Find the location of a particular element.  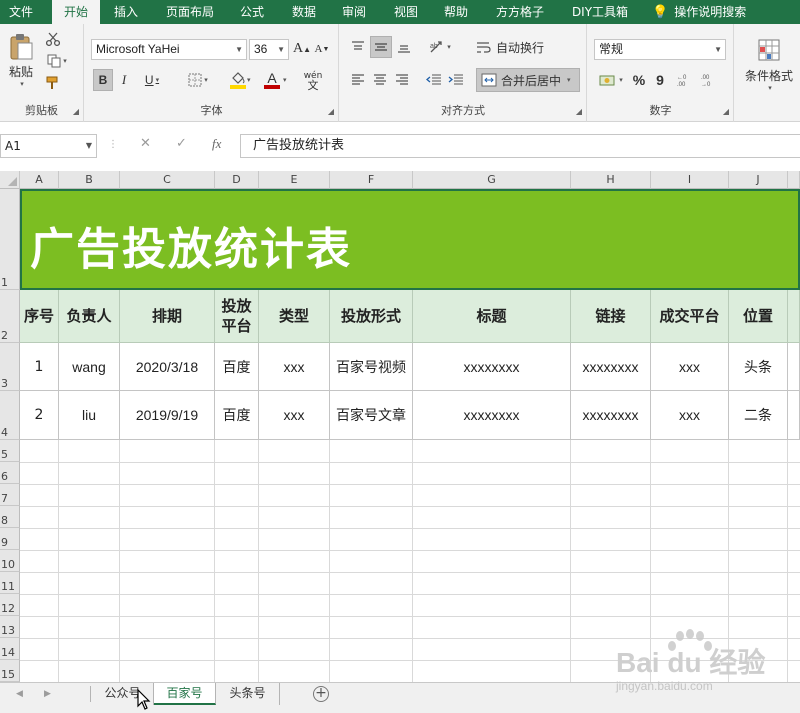

tab-diy-toolbox: DIY工具箱 is located at coordinates (600, 12).